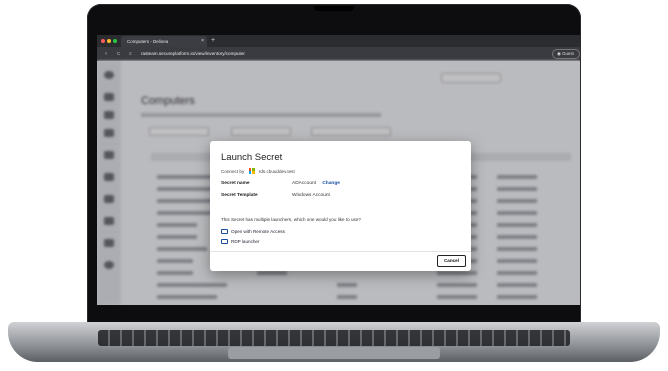 The image size is (668, 371). What do you see at coordinates (331, 183) in the screenshot?
I see `change-secret-link: Change` at bounding box center [331, 183].